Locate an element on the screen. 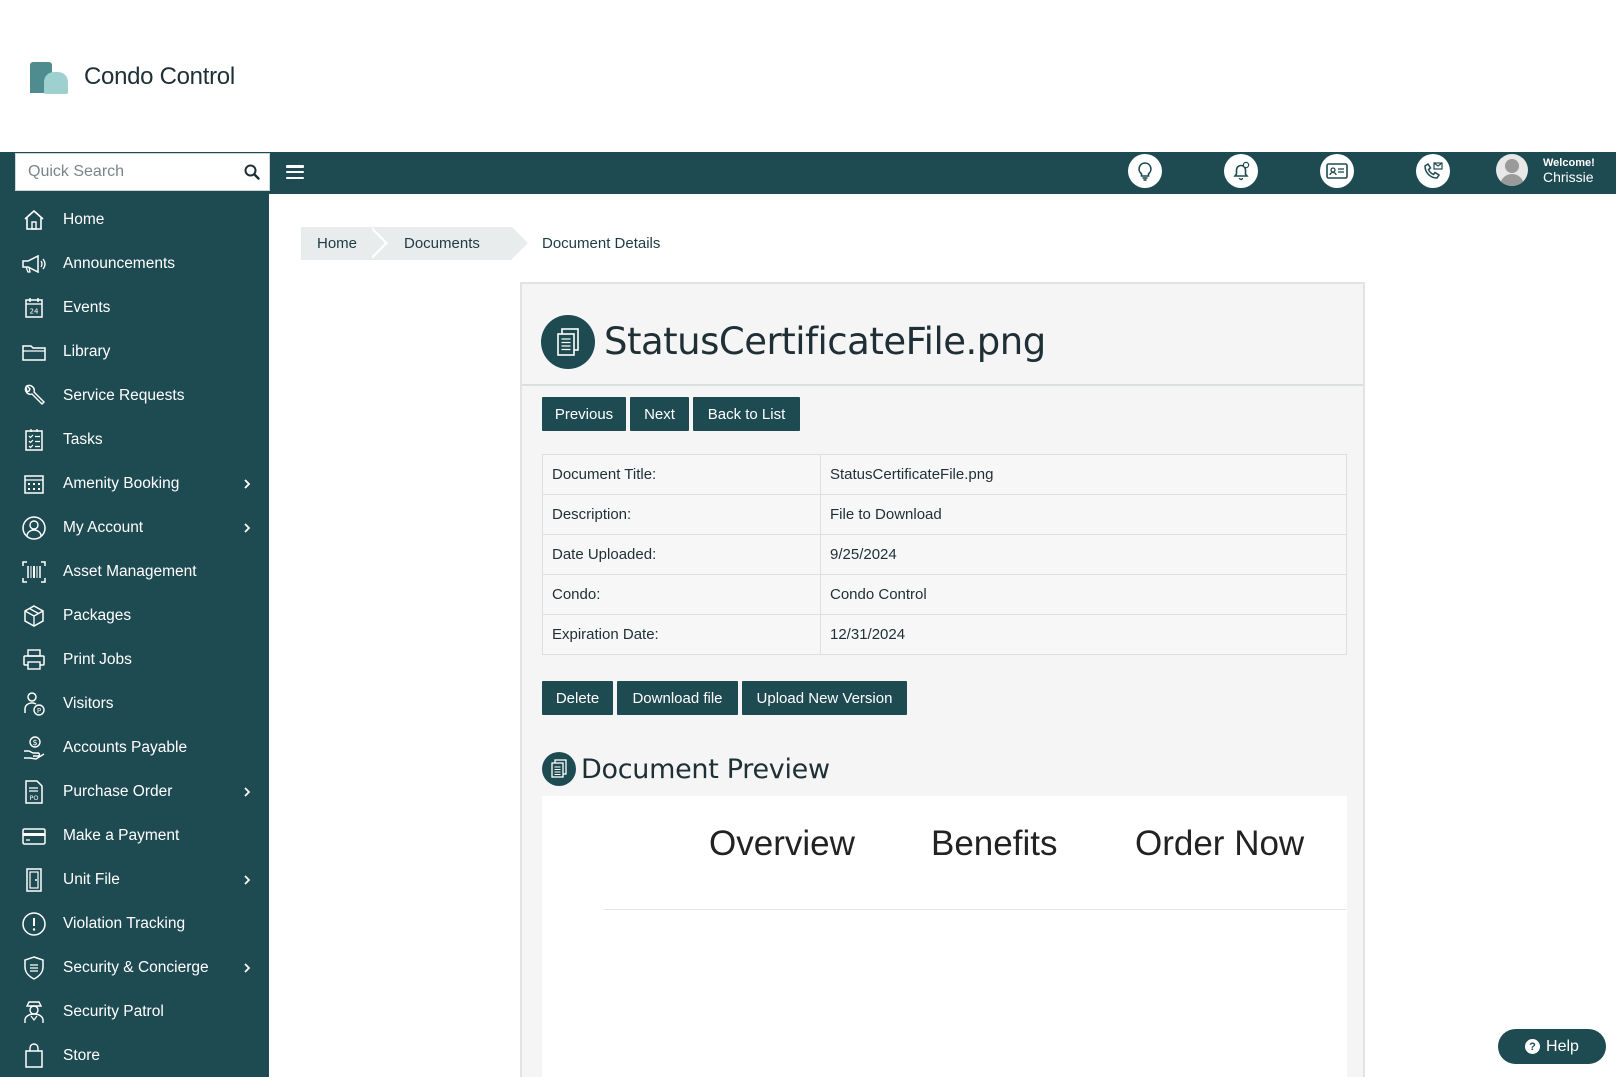  document-header: StatusCertificateFile.png is located at coordinates (942, 335).